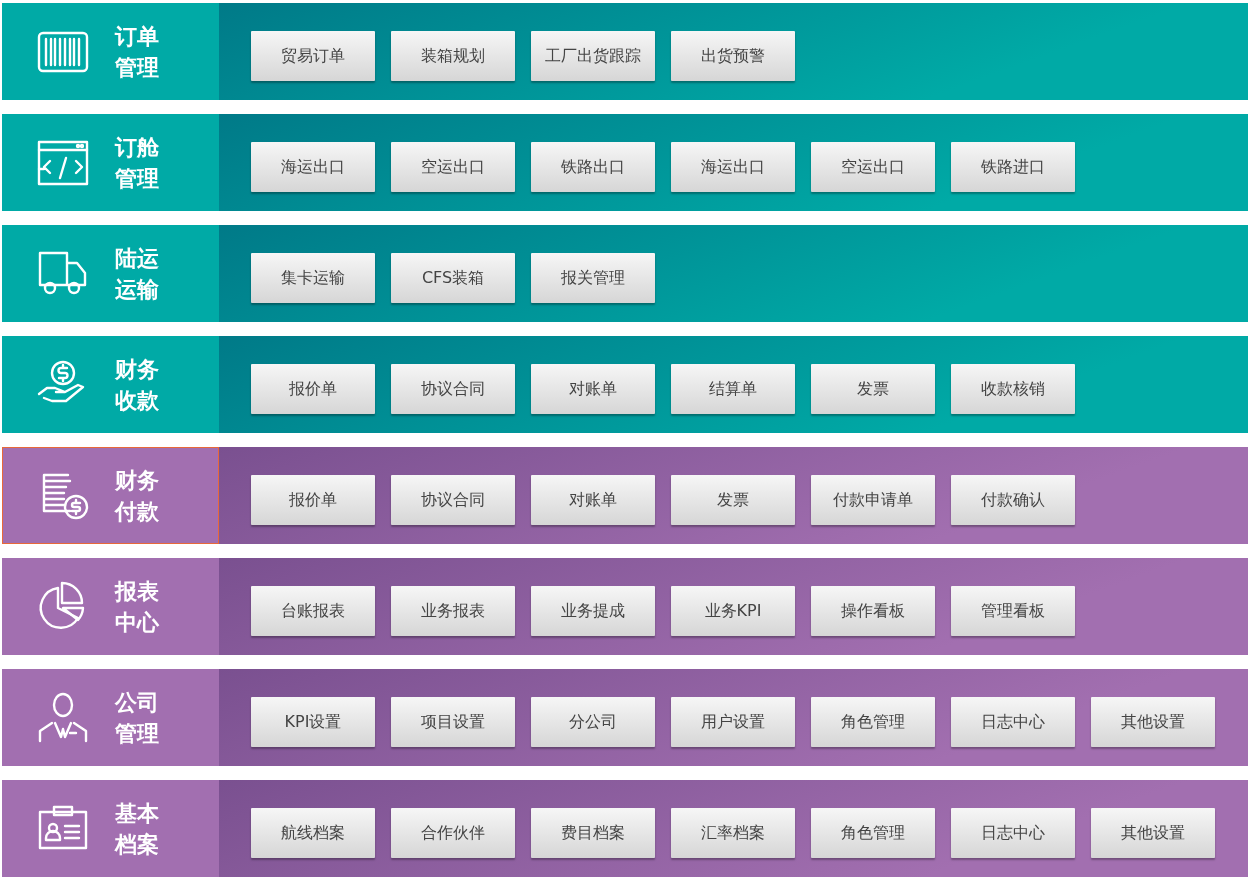 This screenshot has width=1252, height=885. What do you see at coordinates (733, 611) in the screenshot?
I see `menu-button: 业务KPI` at bounding box center [733, 611].